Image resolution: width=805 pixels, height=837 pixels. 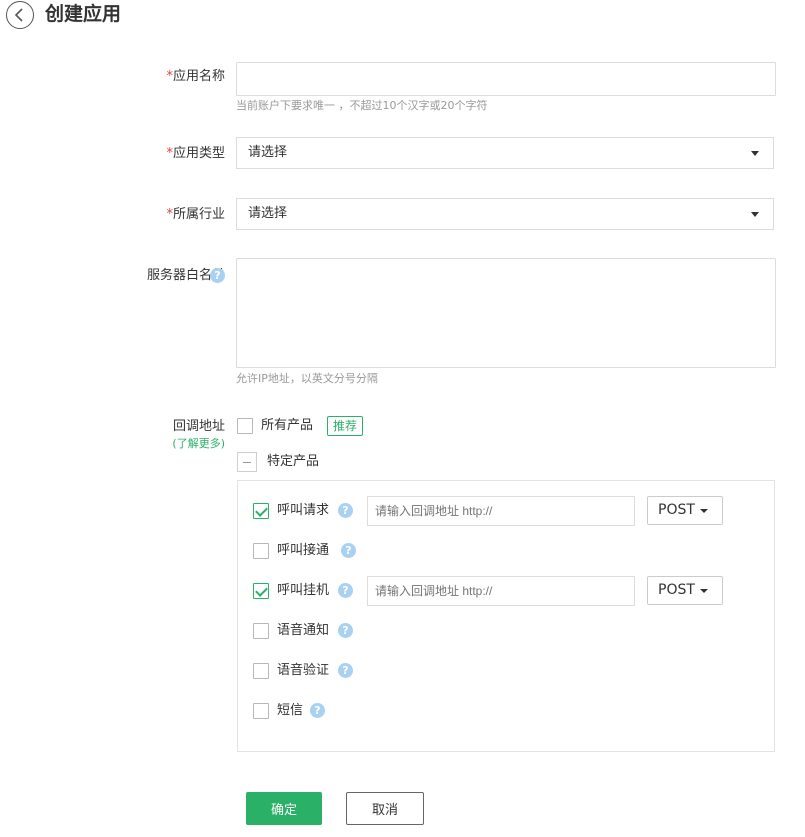 What do you see at coordinates (195, 76) in the screenshot?
I see `app-name-label: *应用名称` at bounding box center [195, 76].